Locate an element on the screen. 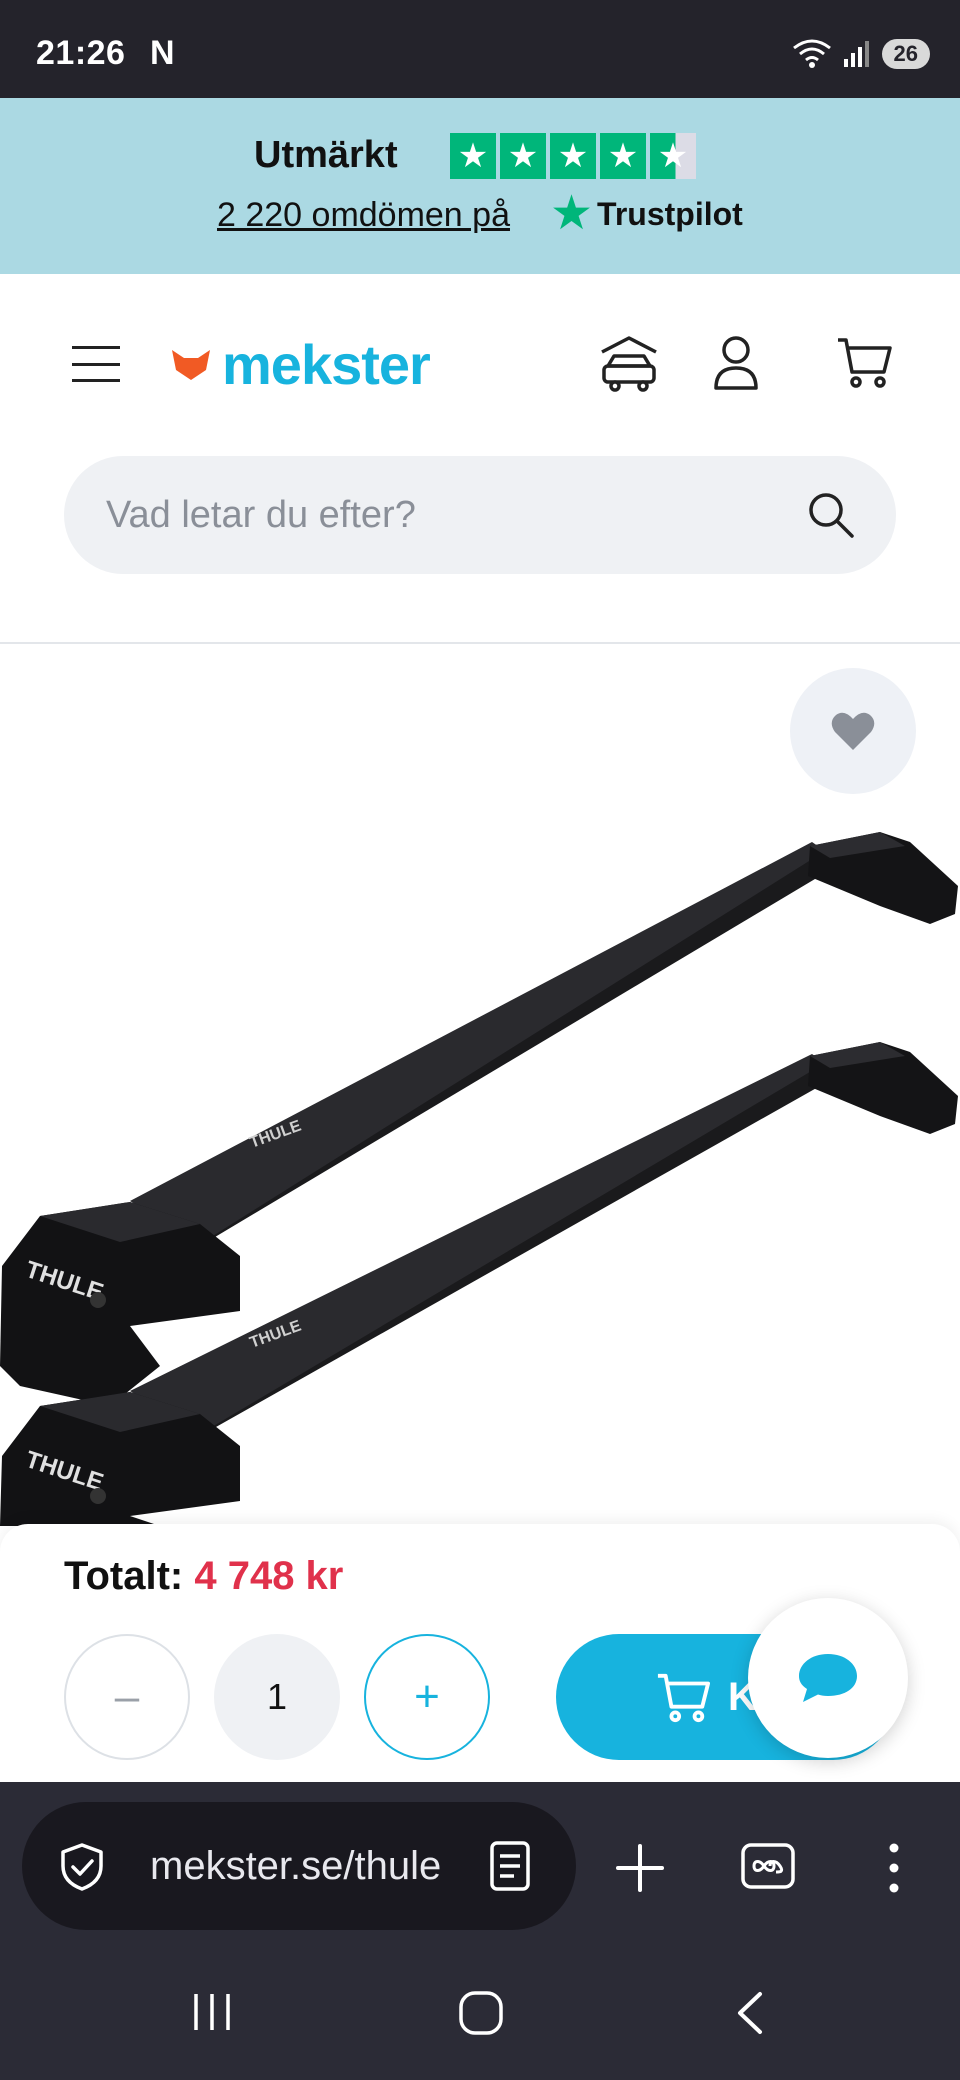 The width and height of the screenshot is (960, 2080). battery-icon: 26 is located at coordinates (905, 54).